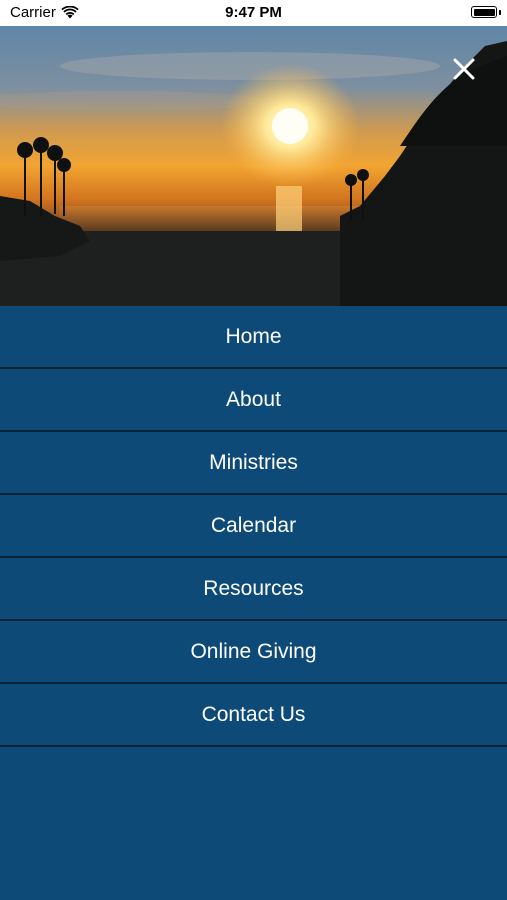 Image resolution: width=507 pixels, height=900 pixels. I want to click on menu-item-ministries: Ministries, so click(253, 463).